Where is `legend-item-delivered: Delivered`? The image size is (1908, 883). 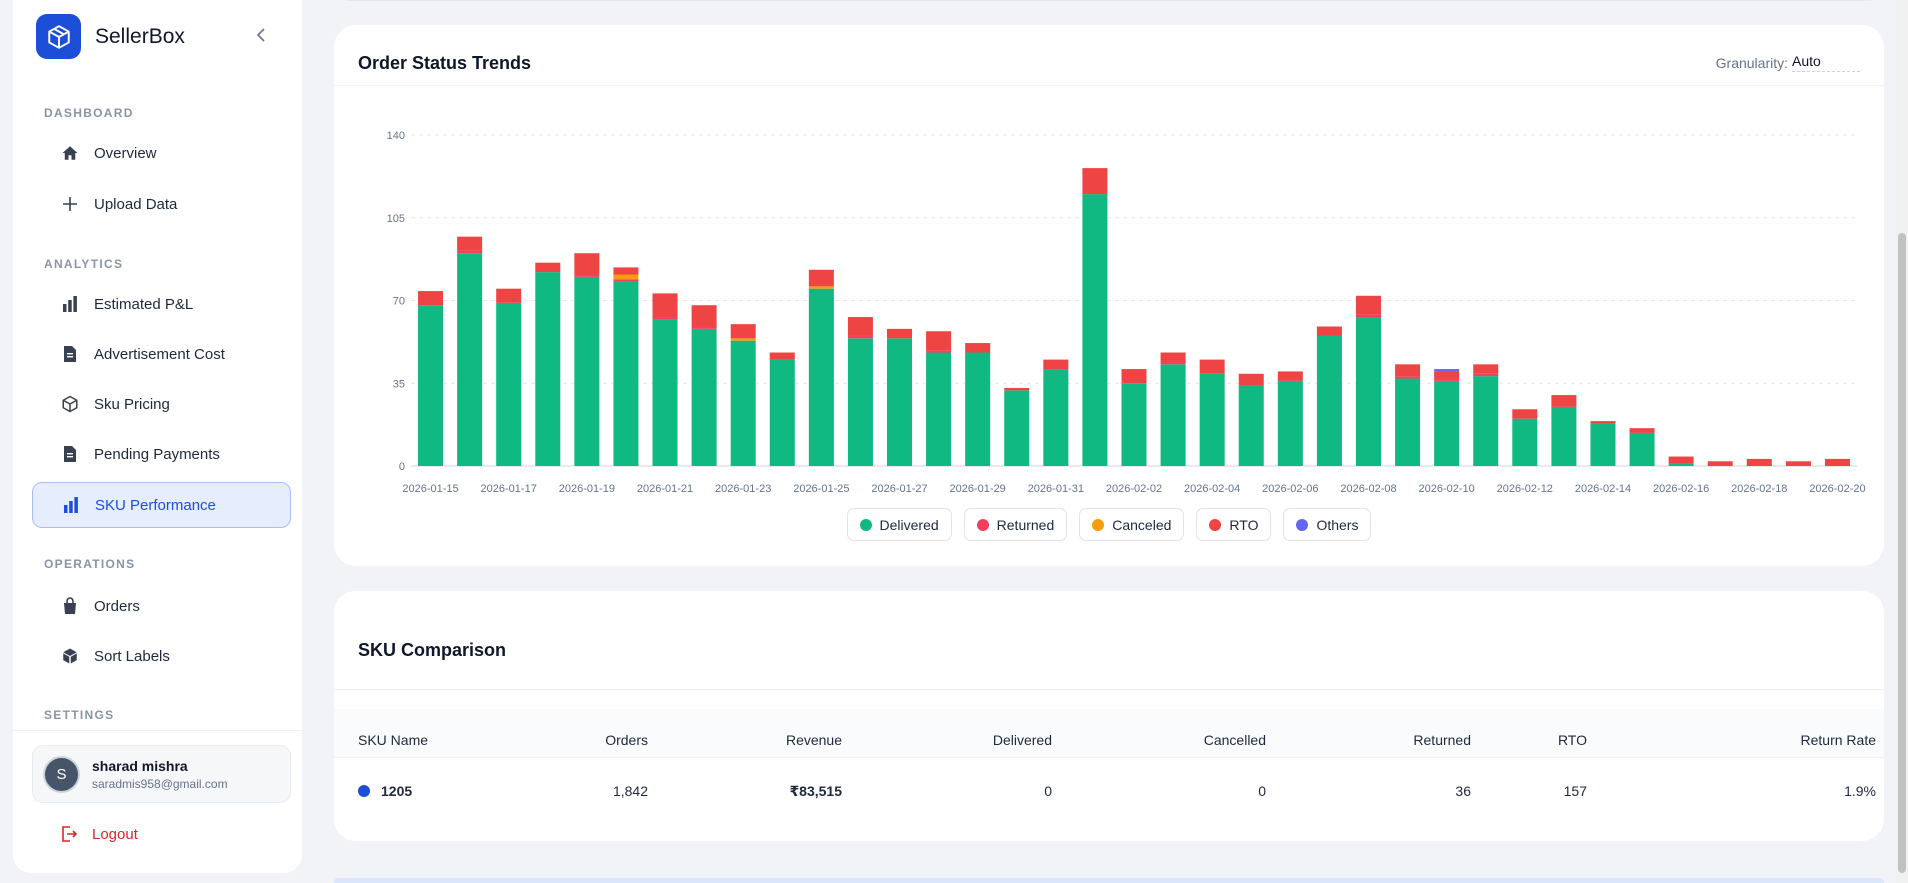
legend-item-delivered: Delivered is located at coordinates (899, 524).